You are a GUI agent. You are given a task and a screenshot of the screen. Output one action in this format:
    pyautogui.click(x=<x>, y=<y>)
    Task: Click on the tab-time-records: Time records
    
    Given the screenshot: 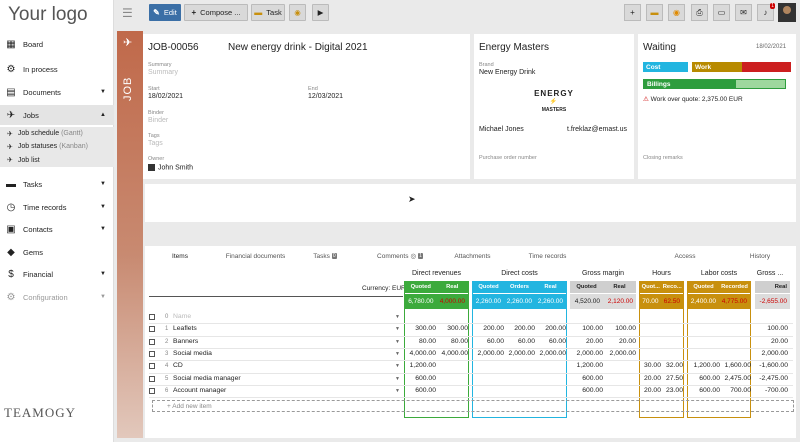 What is the action you would take?
    pyautogui.click(x=547, y=256)
    